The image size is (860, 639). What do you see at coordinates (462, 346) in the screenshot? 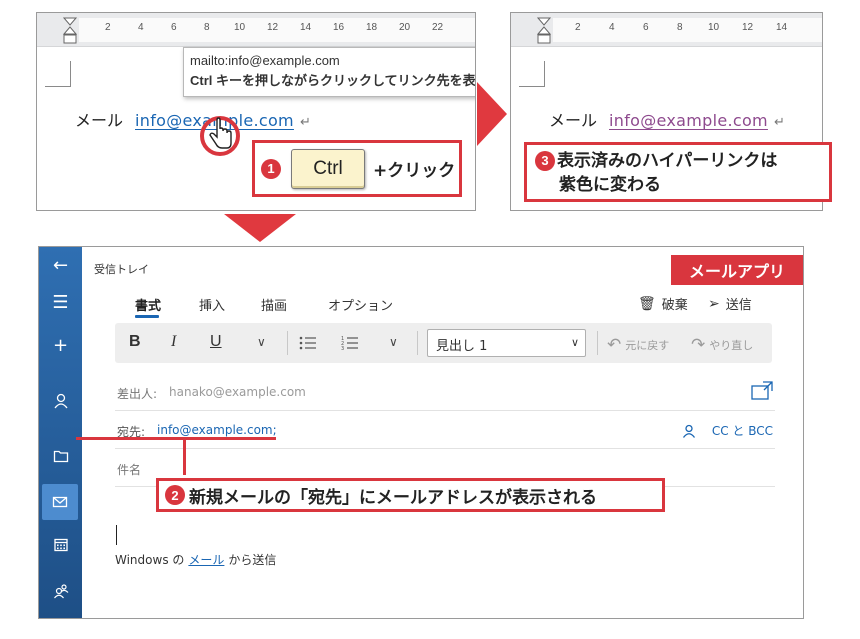
I see `heading-style-value: 見出し 1` at bounding box center [462, 346].